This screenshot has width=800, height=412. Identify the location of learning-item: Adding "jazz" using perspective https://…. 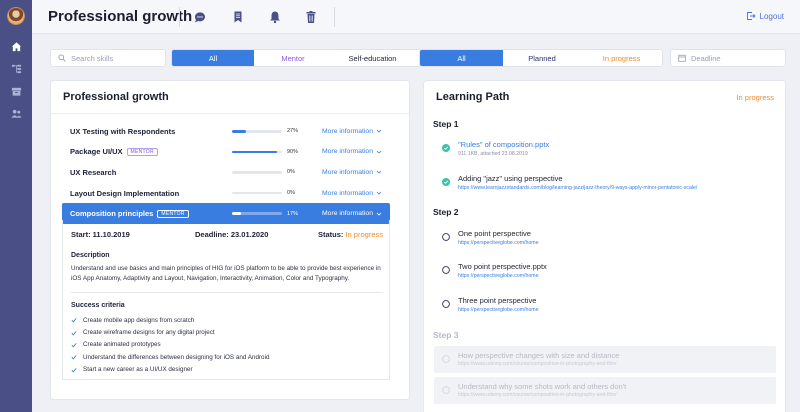
(605, 185).